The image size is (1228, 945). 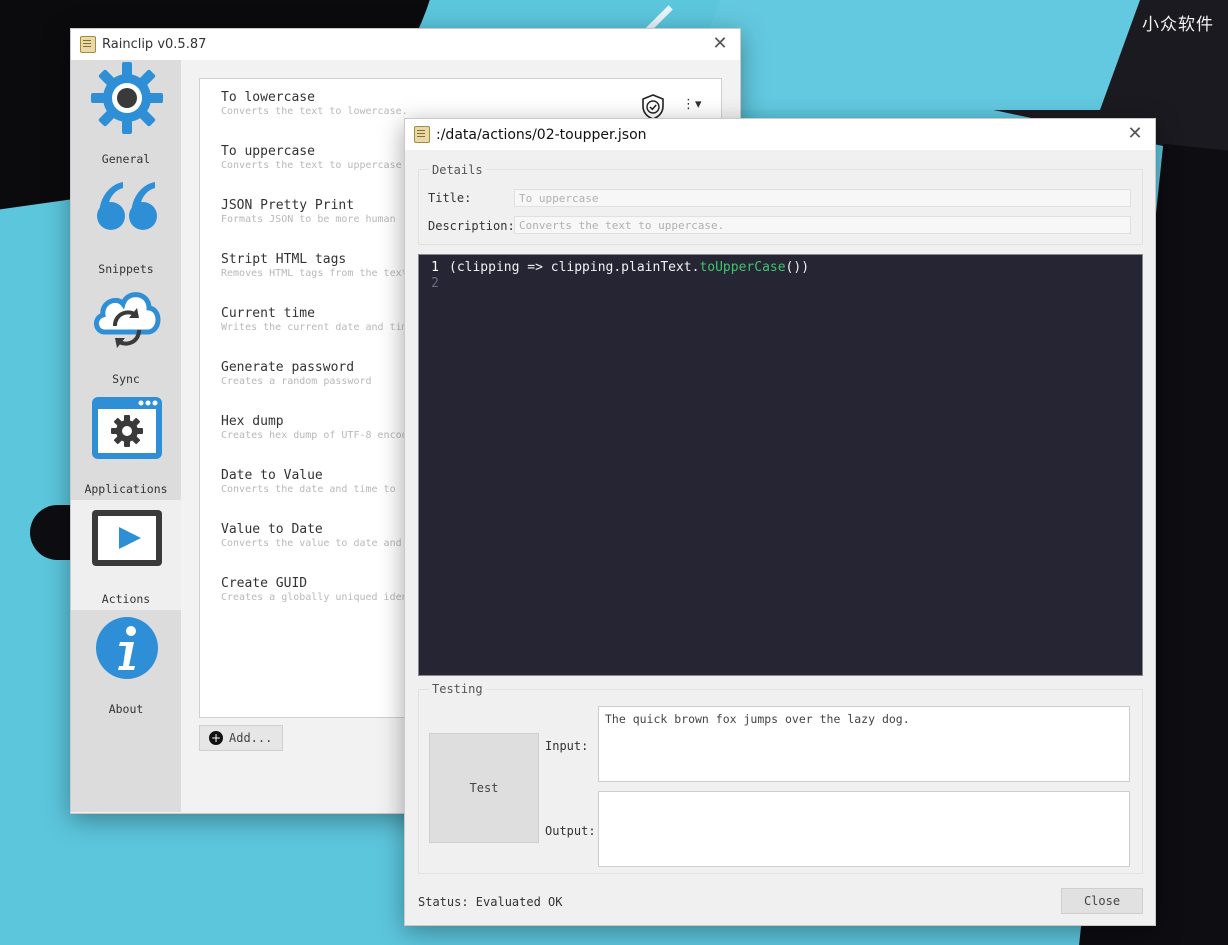 I want to click on app-settings-icon, so click(x=127, y=428).